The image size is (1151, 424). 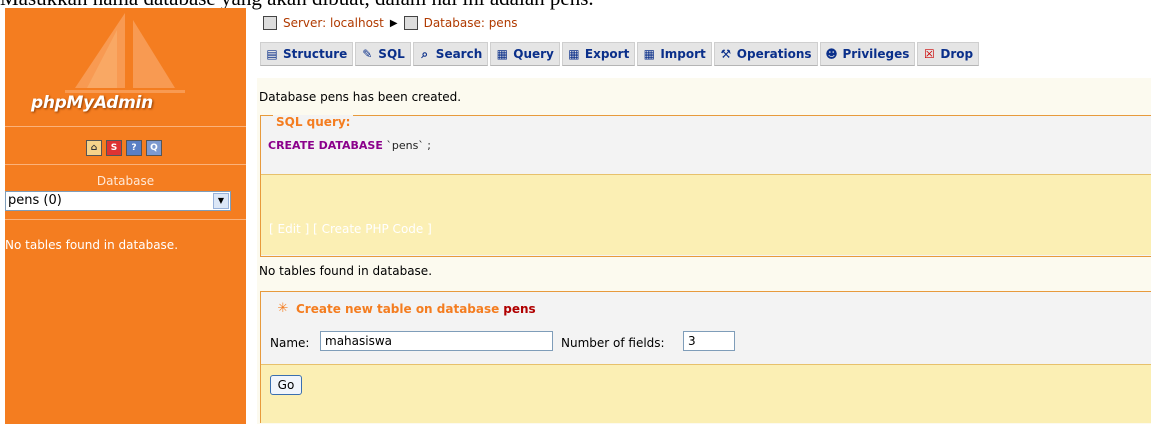 What do you see at coordinates (92, 245) in the screenshot?
I see `sidebar-empty-message: No tables found in database.` at bounding box center [92, 245].